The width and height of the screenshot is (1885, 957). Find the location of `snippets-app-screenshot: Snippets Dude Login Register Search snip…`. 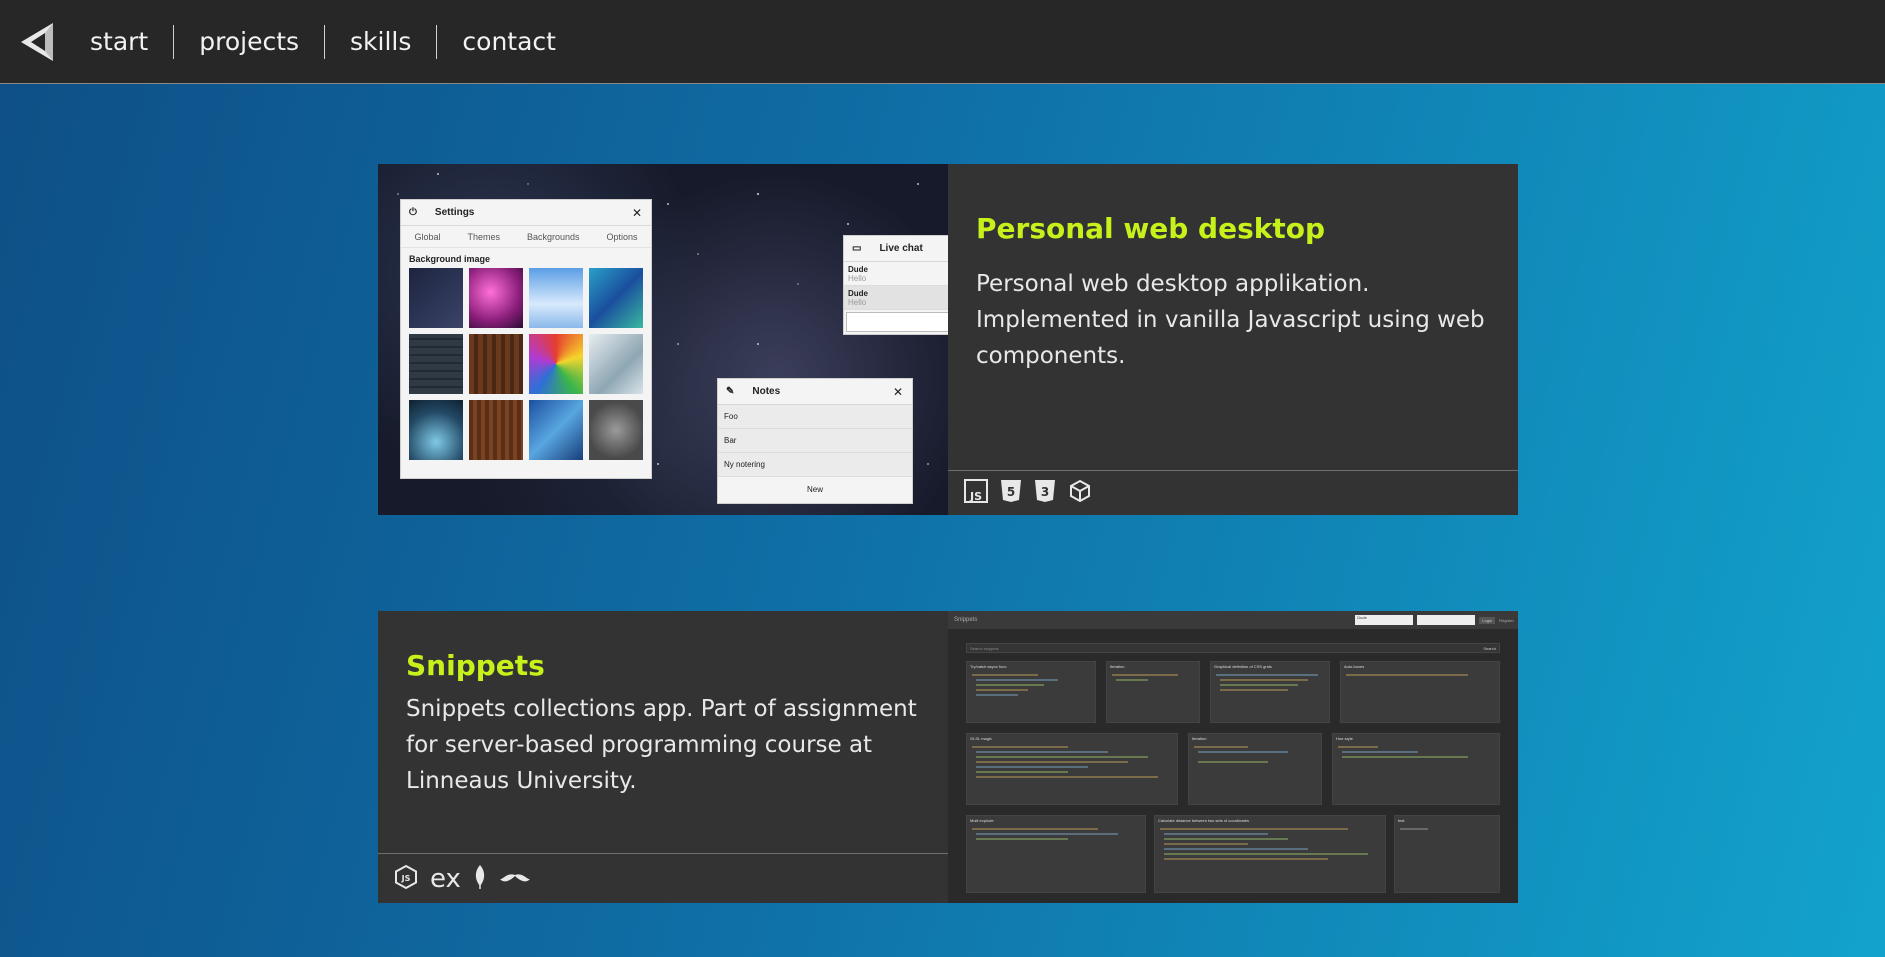

snippets-app-screenshot: Snippets Dude Login Register Search snip… is located at coordinates (1233, 757).